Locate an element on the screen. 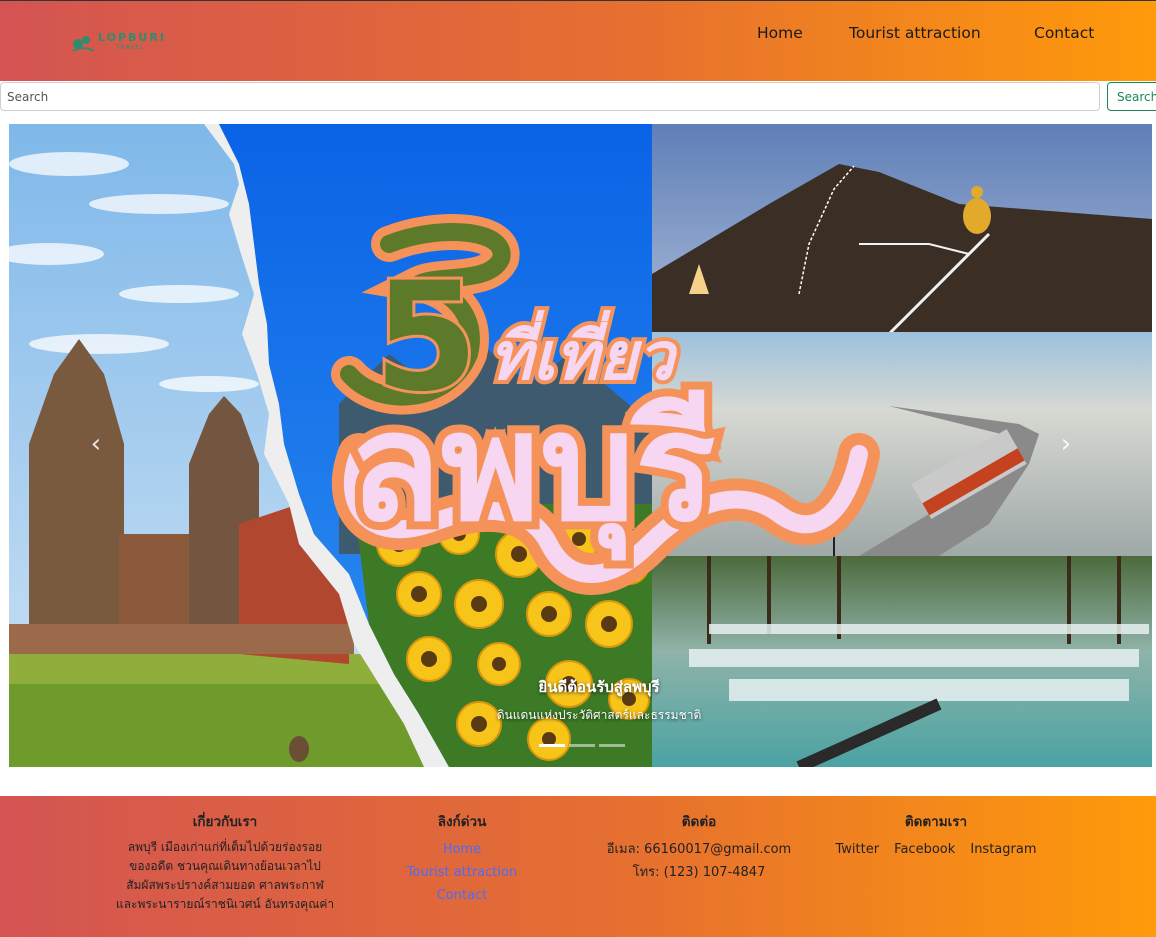  search-input is located at coordinates (550, 96).